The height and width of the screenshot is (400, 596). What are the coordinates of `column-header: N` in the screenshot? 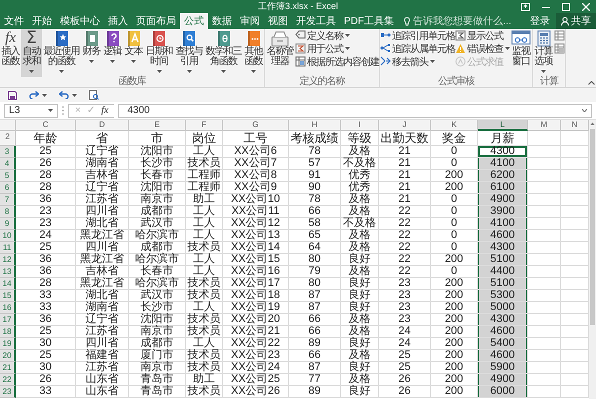 It's located at (575, 125).